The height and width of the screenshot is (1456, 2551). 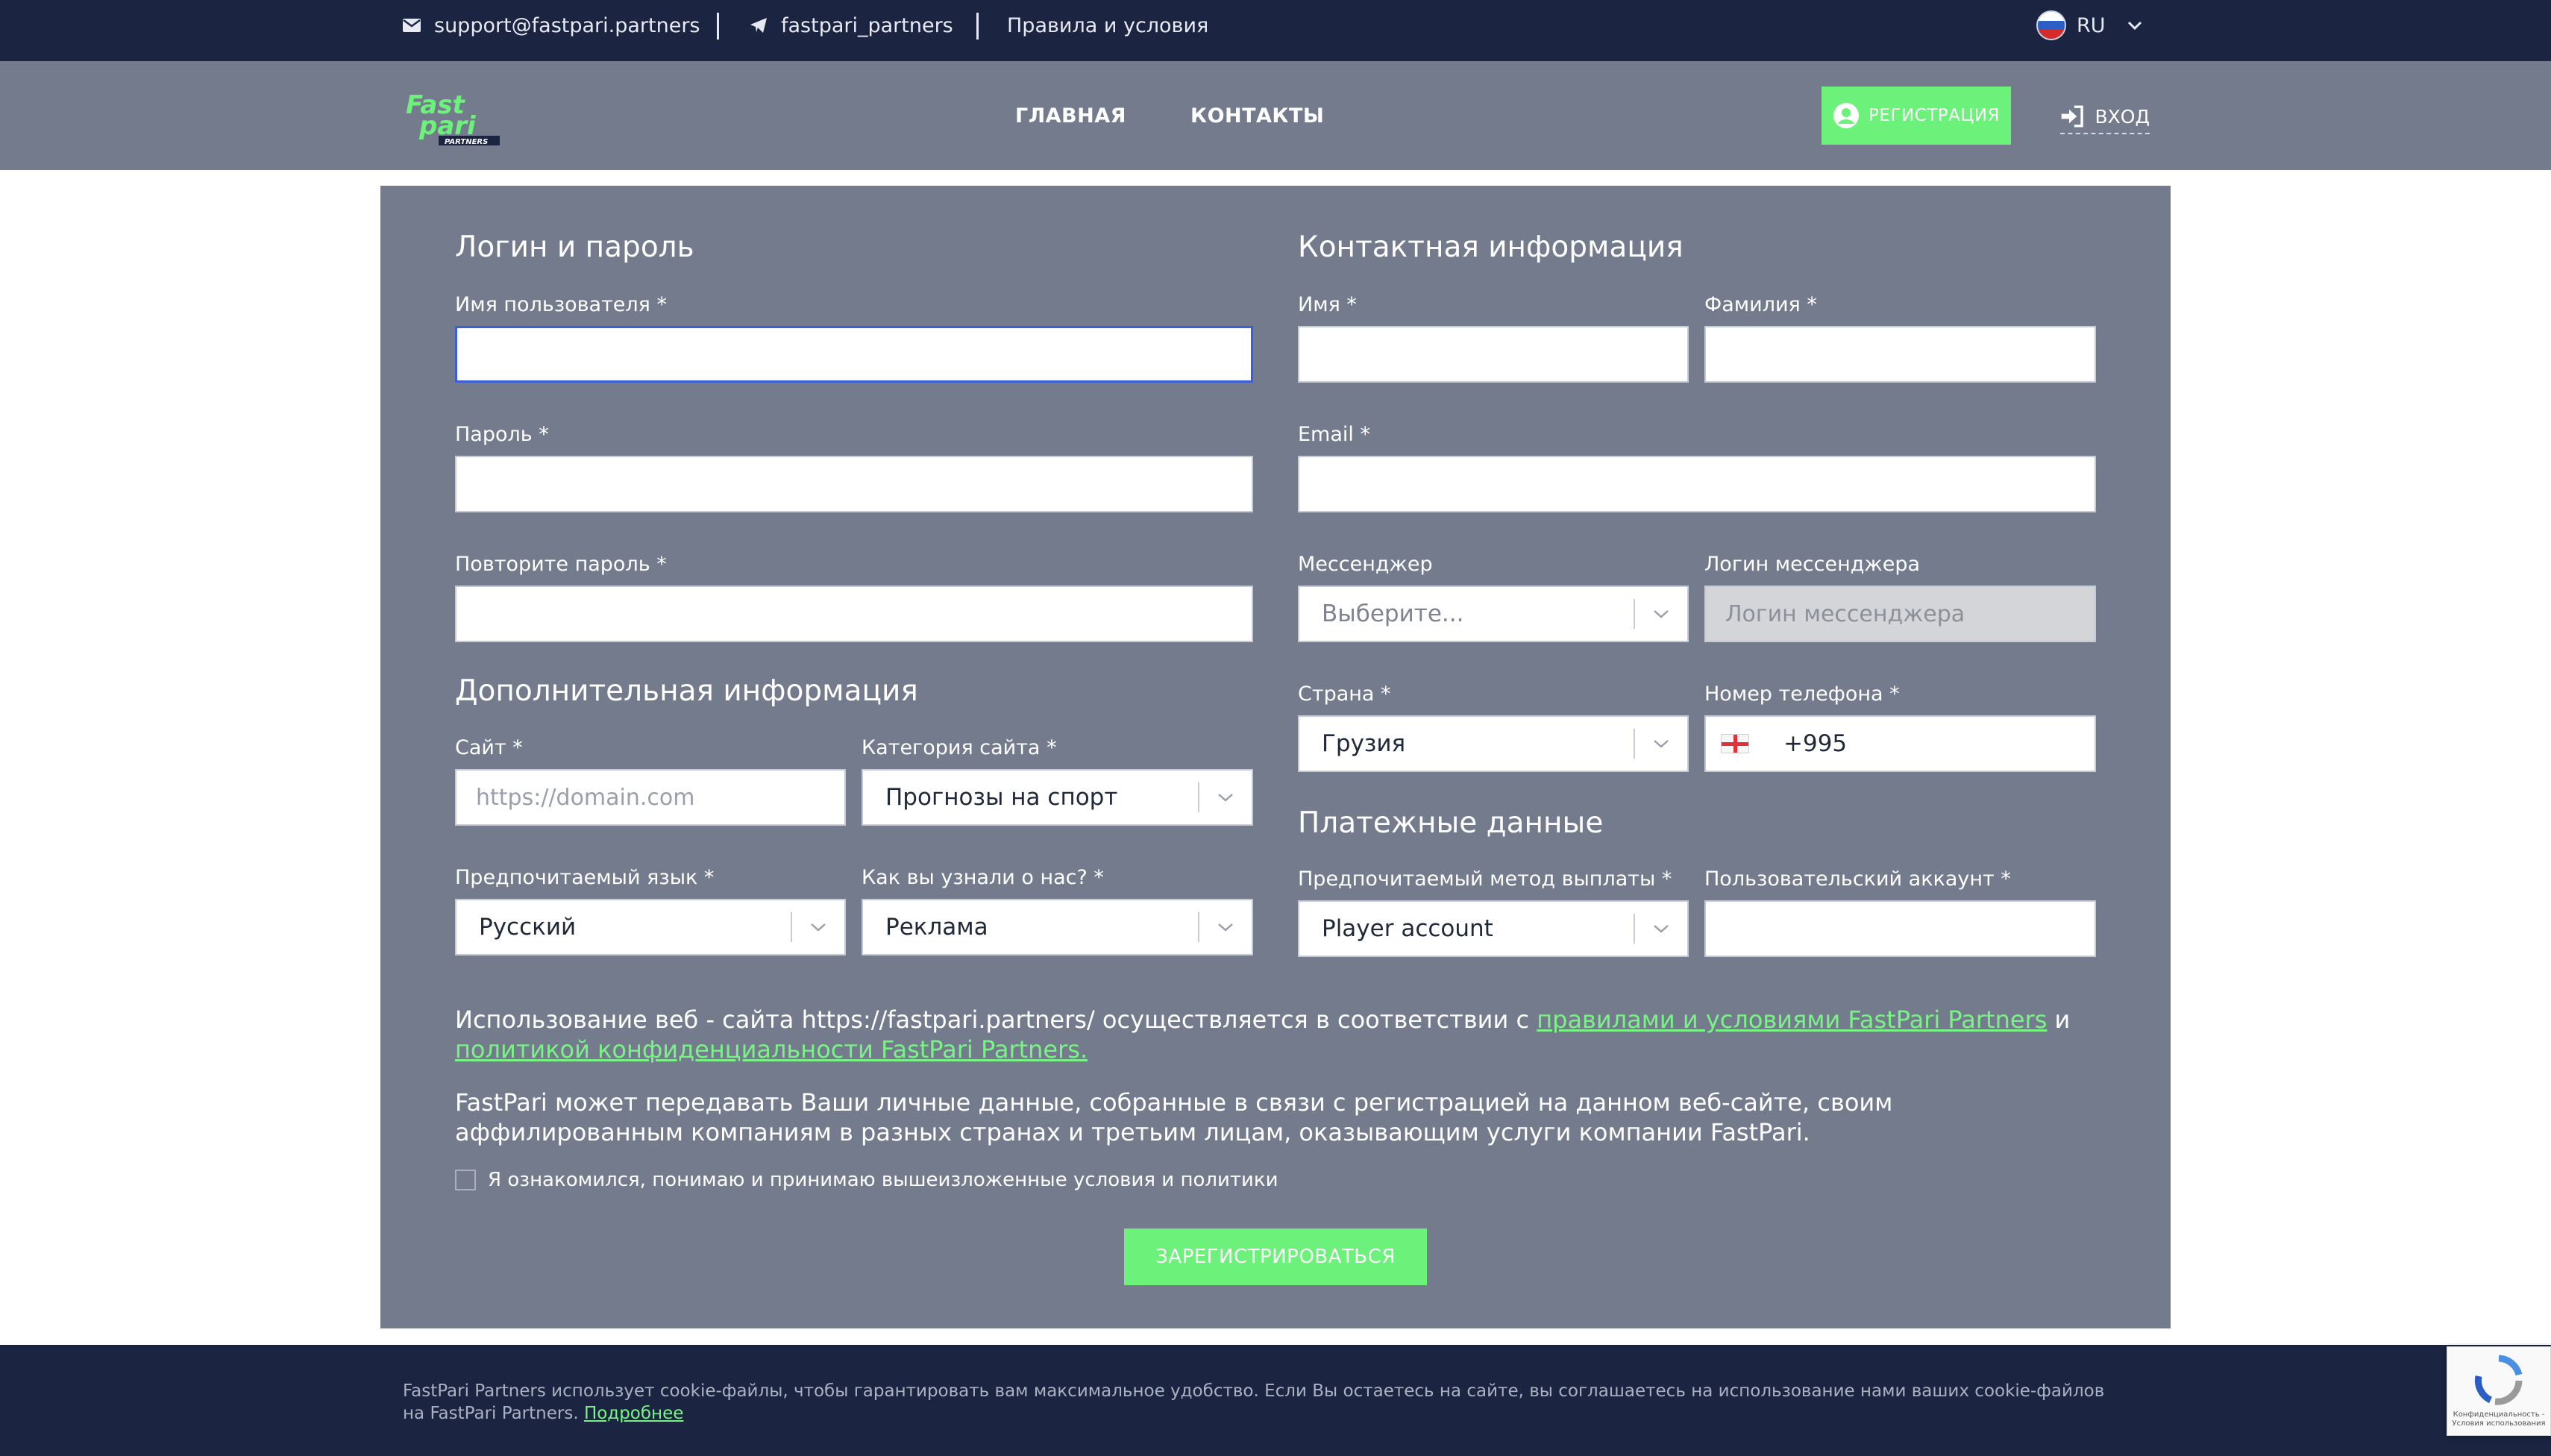 What do you see at coordinates (1327, 304) in the screenshot?
I see `first-name-label: Имя *` at bounding box center [1327, 304].